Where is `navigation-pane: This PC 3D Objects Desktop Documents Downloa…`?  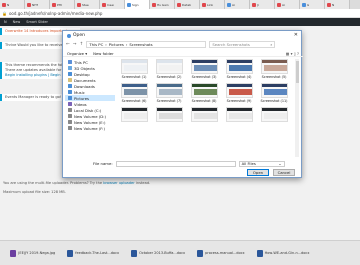 navigation-pane: This PC 3D Objects Desktop Documents Downloa… is located at coordinates (90, 108).